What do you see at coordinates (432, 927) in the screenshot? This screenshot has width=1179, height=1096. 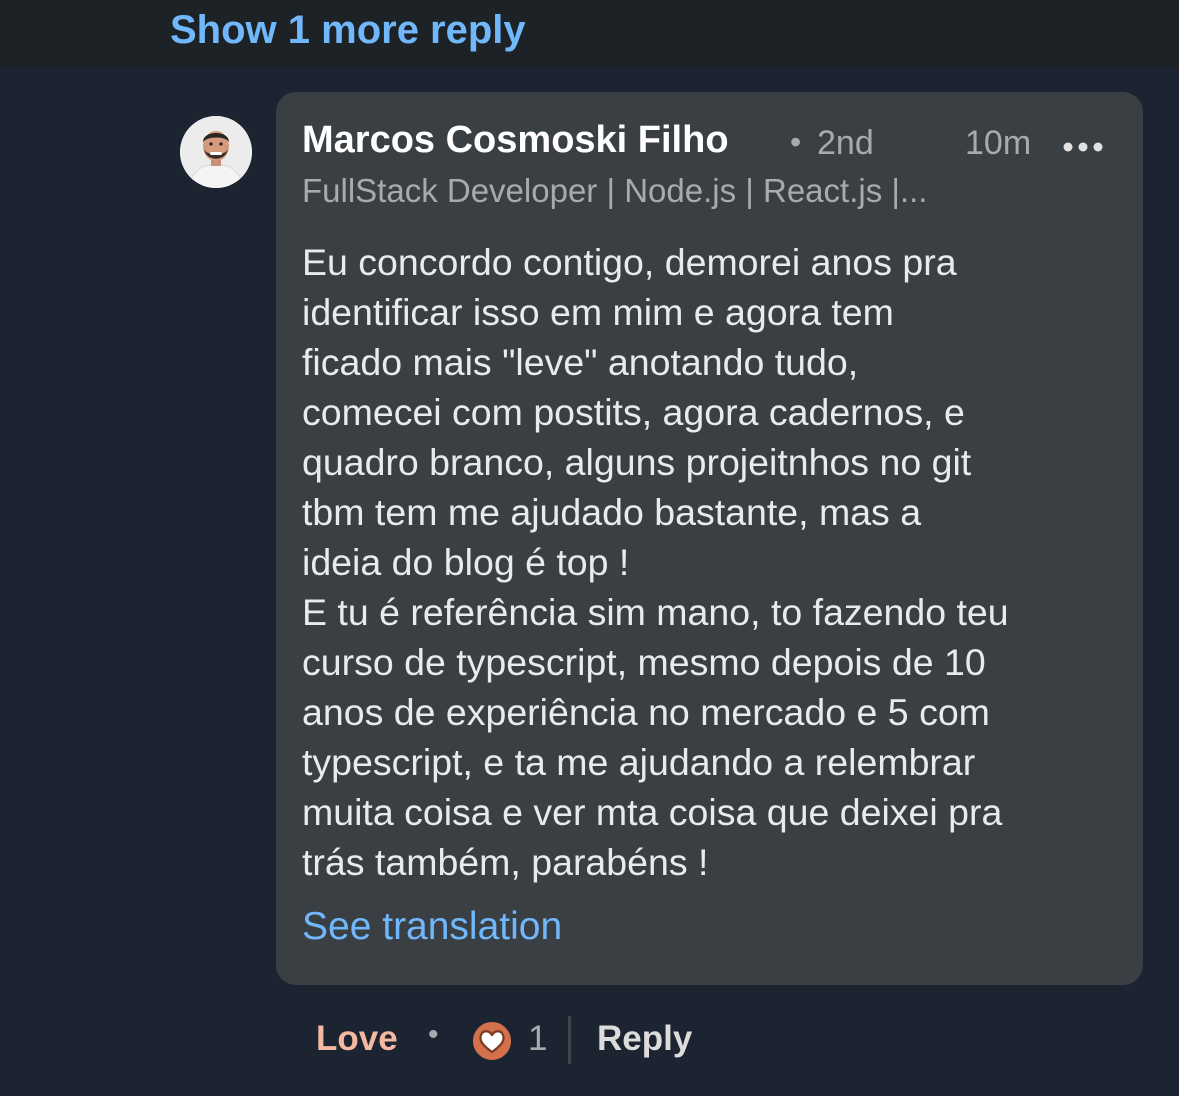 I see `see-translation-link: See translation` at bounding box center [432, 927].